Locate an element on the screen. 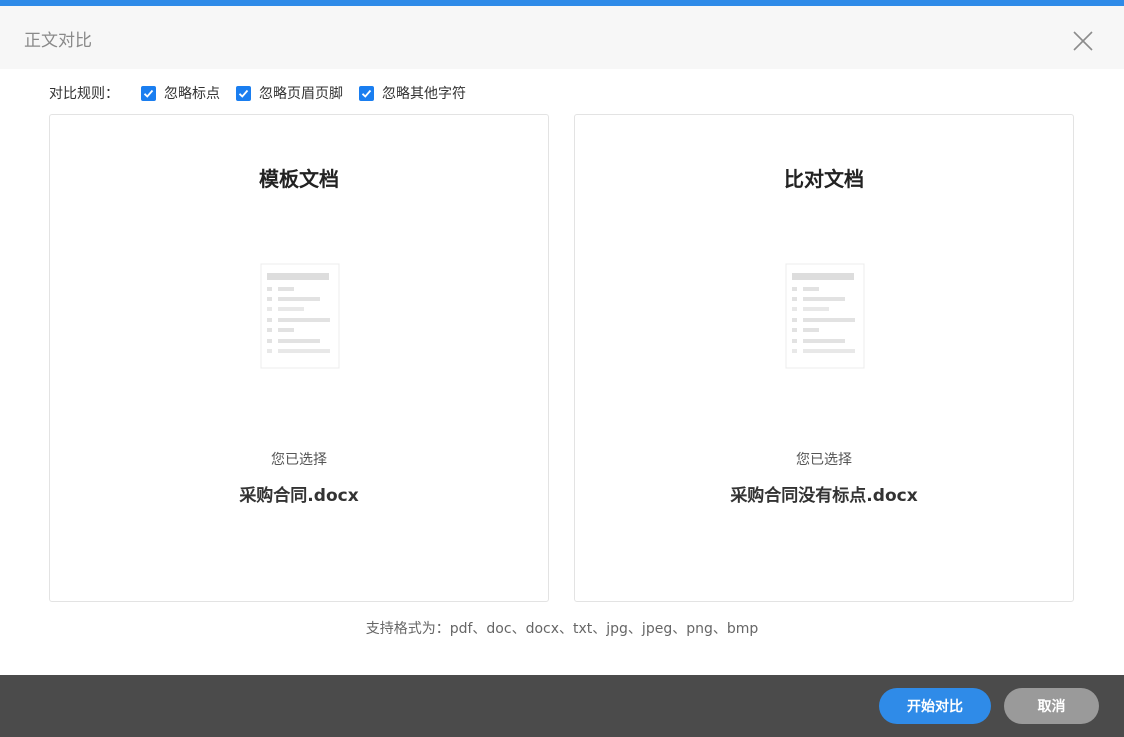  close-icon is located at coordinates (1083, 41).